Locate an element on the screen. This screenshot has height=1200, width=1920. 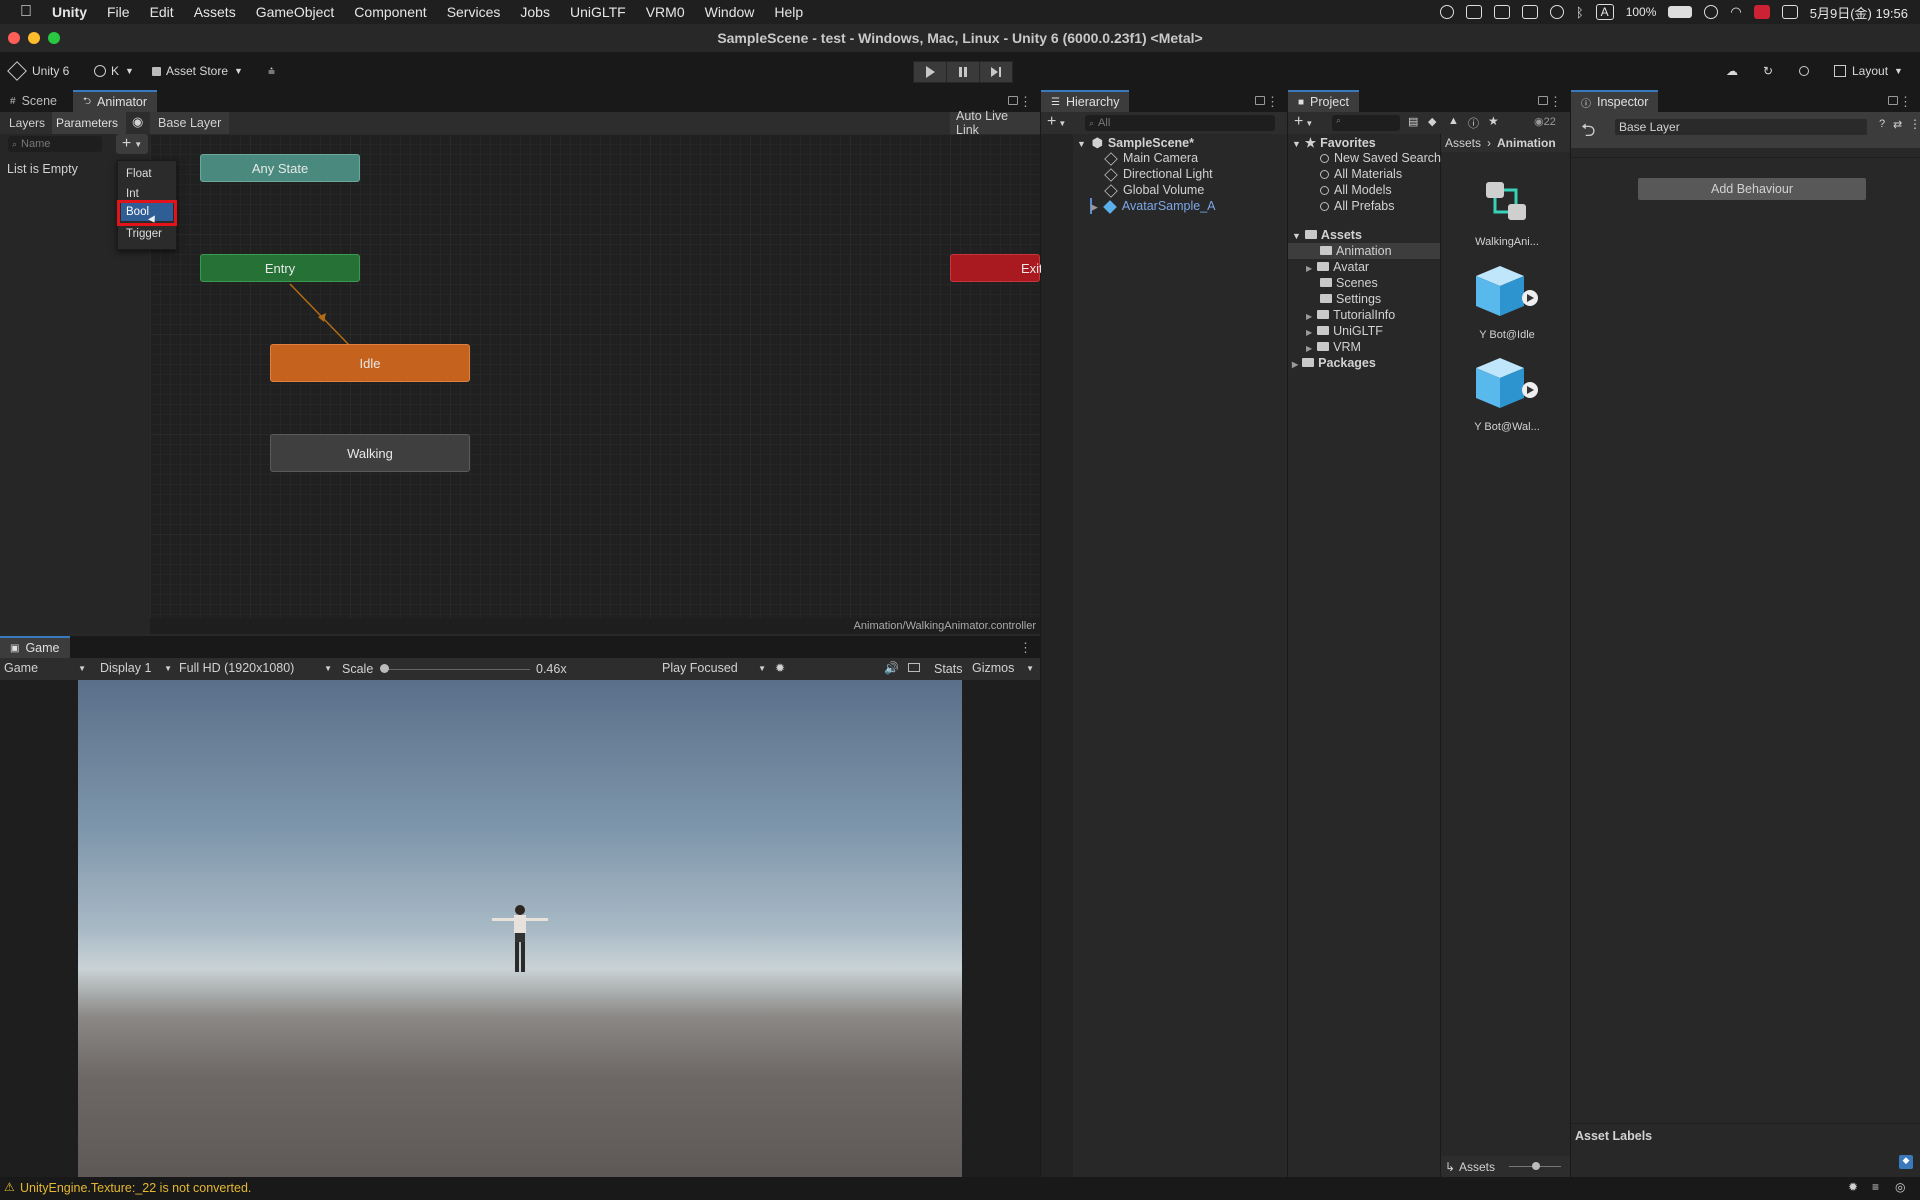
battery-icon is located at coordinates (1680, 12).